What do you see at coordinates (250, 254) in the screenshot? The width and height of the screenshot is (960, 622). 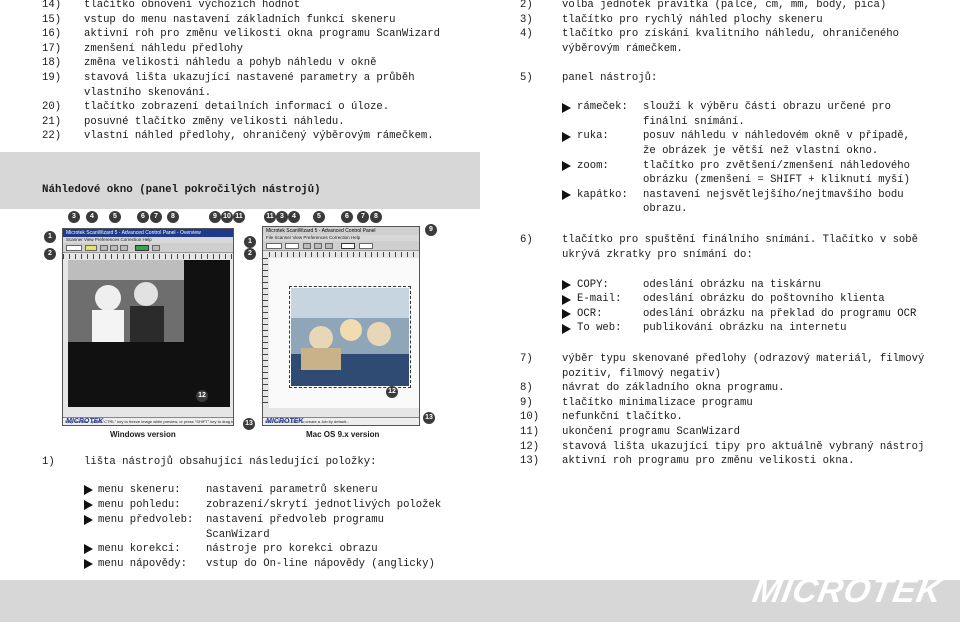 I see `callout: 2` at bounding box center [250, 254].